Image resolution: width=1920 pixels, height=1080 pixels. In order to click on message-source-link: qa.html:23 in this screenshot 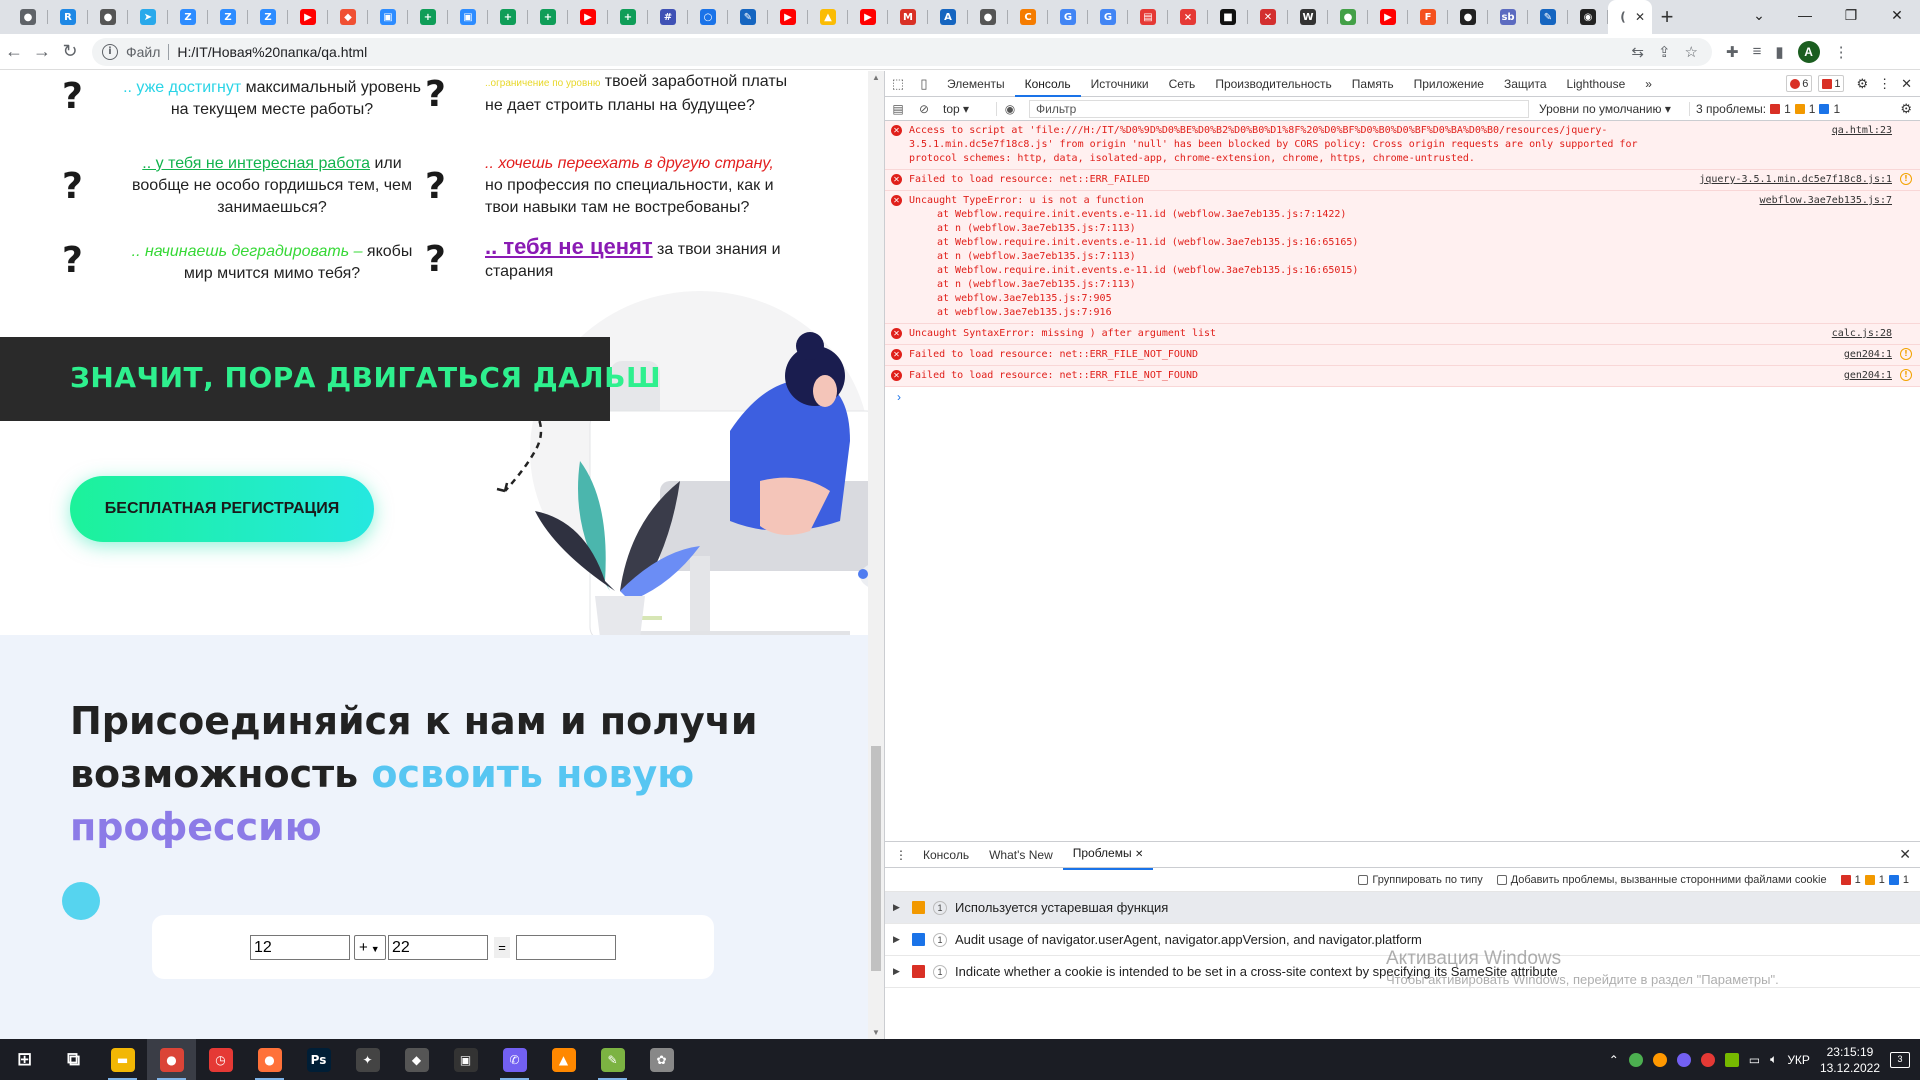, I will do `click(1862, 131)`.